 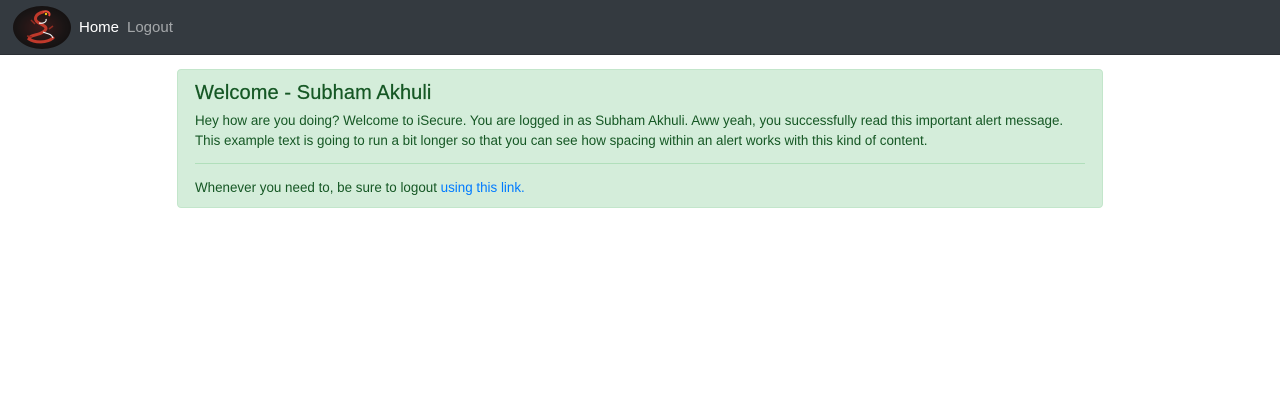 What do you see at coordinates (42, 27) in the screenshot?
I see `dragon-logo-icon` at bounding box center [42, 27].